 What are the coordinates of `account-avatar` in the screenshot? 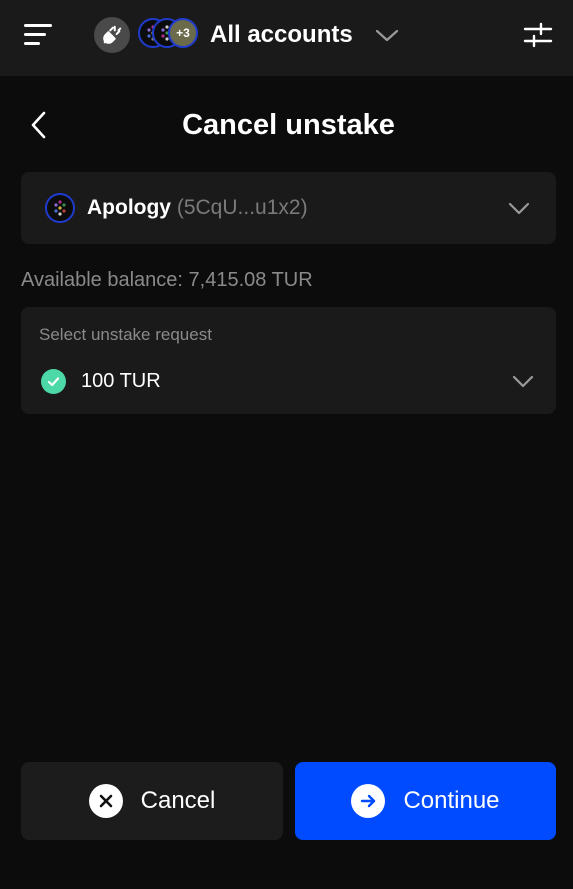 It's located at (60, 208).